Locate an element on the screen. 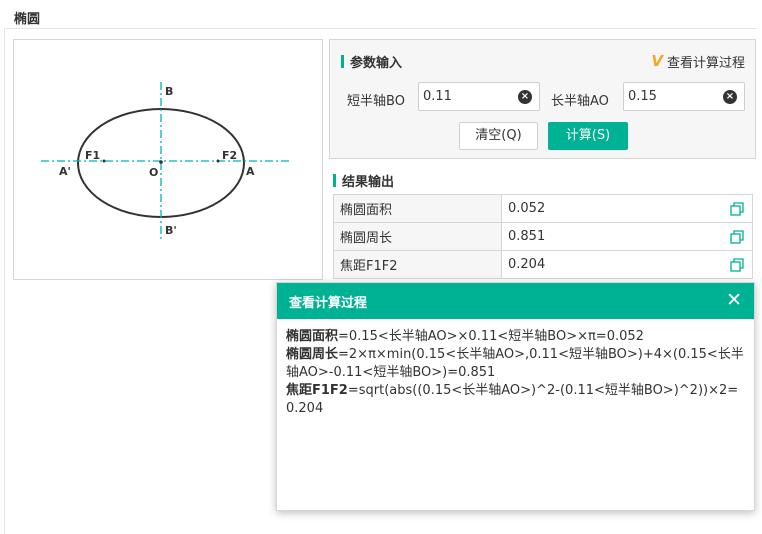  input-section-title: 参数输入 is located at coordinates (376, 63).